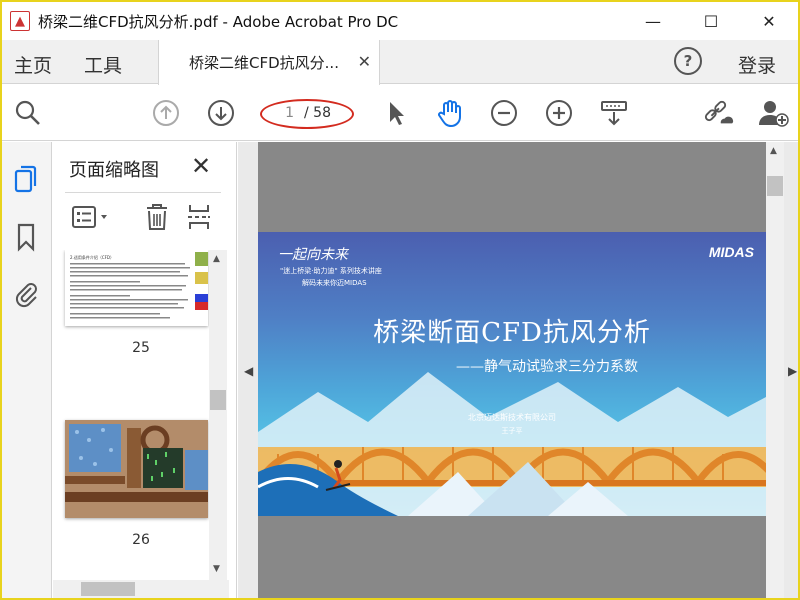 This screenshot has height=600, width=800. What do you see at coordinates (614, 113) in the screenshot?
I see `keyboard-scroll-icon` at bounding box center [614, 113].